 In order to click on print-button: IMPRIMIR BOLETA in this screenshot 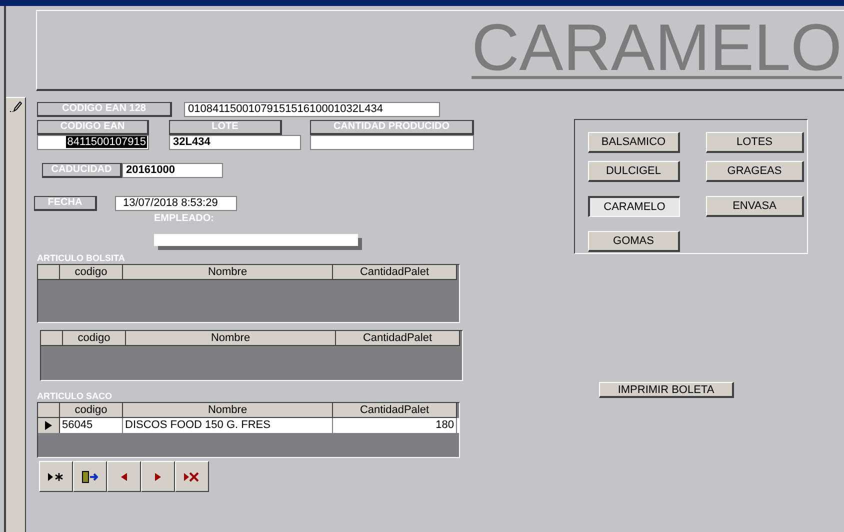, I will do `click(666, 390)`.